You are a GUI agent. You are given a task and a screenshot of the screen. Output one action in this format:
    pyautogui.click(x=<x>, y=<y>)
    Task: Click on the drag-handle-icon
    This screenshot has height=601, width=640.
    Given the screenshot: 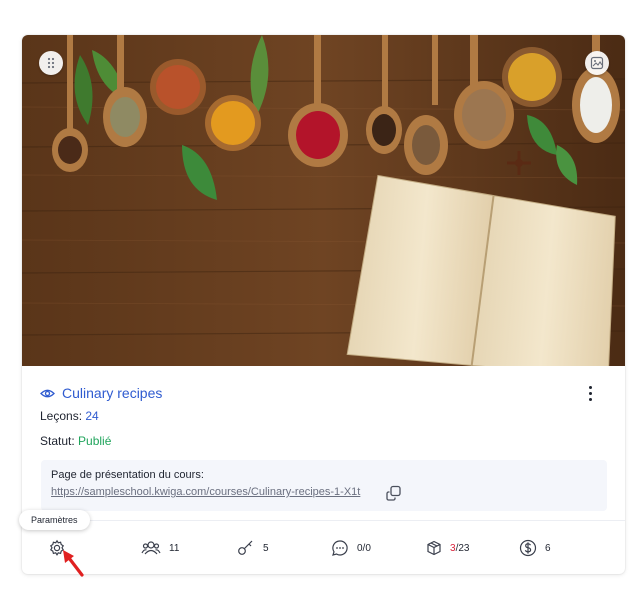 What is the action you would take?
    pyautogui.click(x=51, y=63)
    